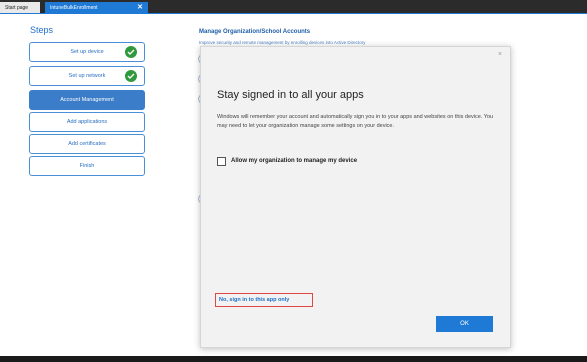 The width and height of the screenshot is (587, 362). What do you see at coordinates (74, 8) in the screenshot?
I see `tab-label: IntuneBulkEnrollment` at bounding box center [74, 8].